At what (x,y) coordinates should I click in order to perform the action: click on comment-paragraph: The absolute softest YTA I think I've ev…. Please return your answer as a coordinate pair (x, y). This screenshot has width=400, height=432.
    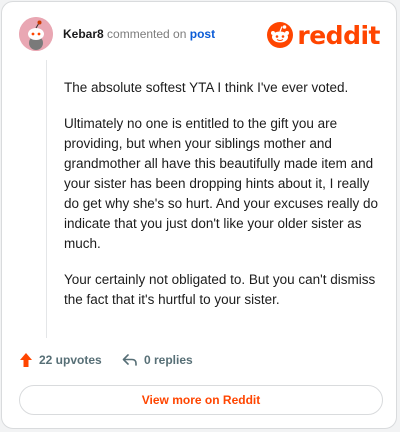
    Looking at the image, I should click on (206, 87).